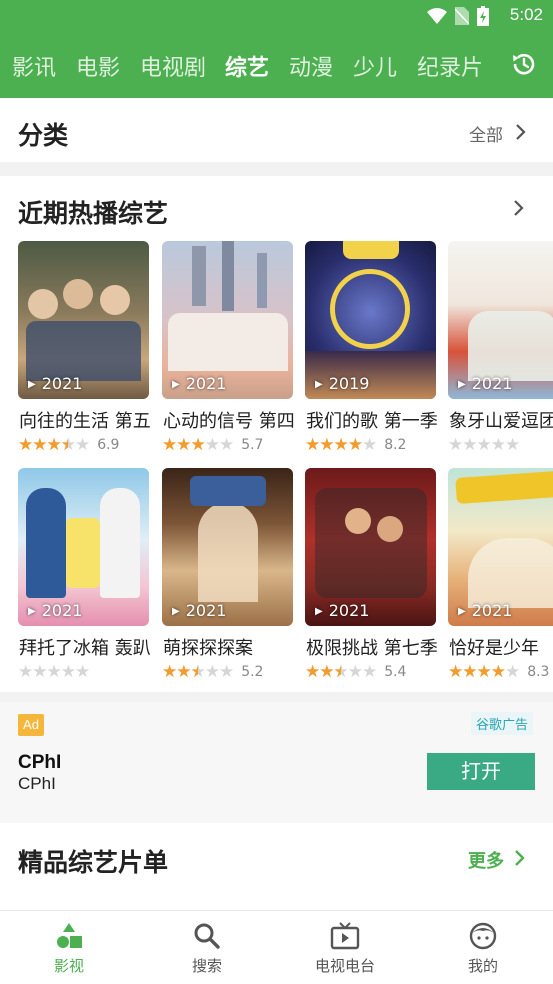 The width and height of the screenshot is (553, 984). I want to click on category-title: 分类, so click(43, 135).